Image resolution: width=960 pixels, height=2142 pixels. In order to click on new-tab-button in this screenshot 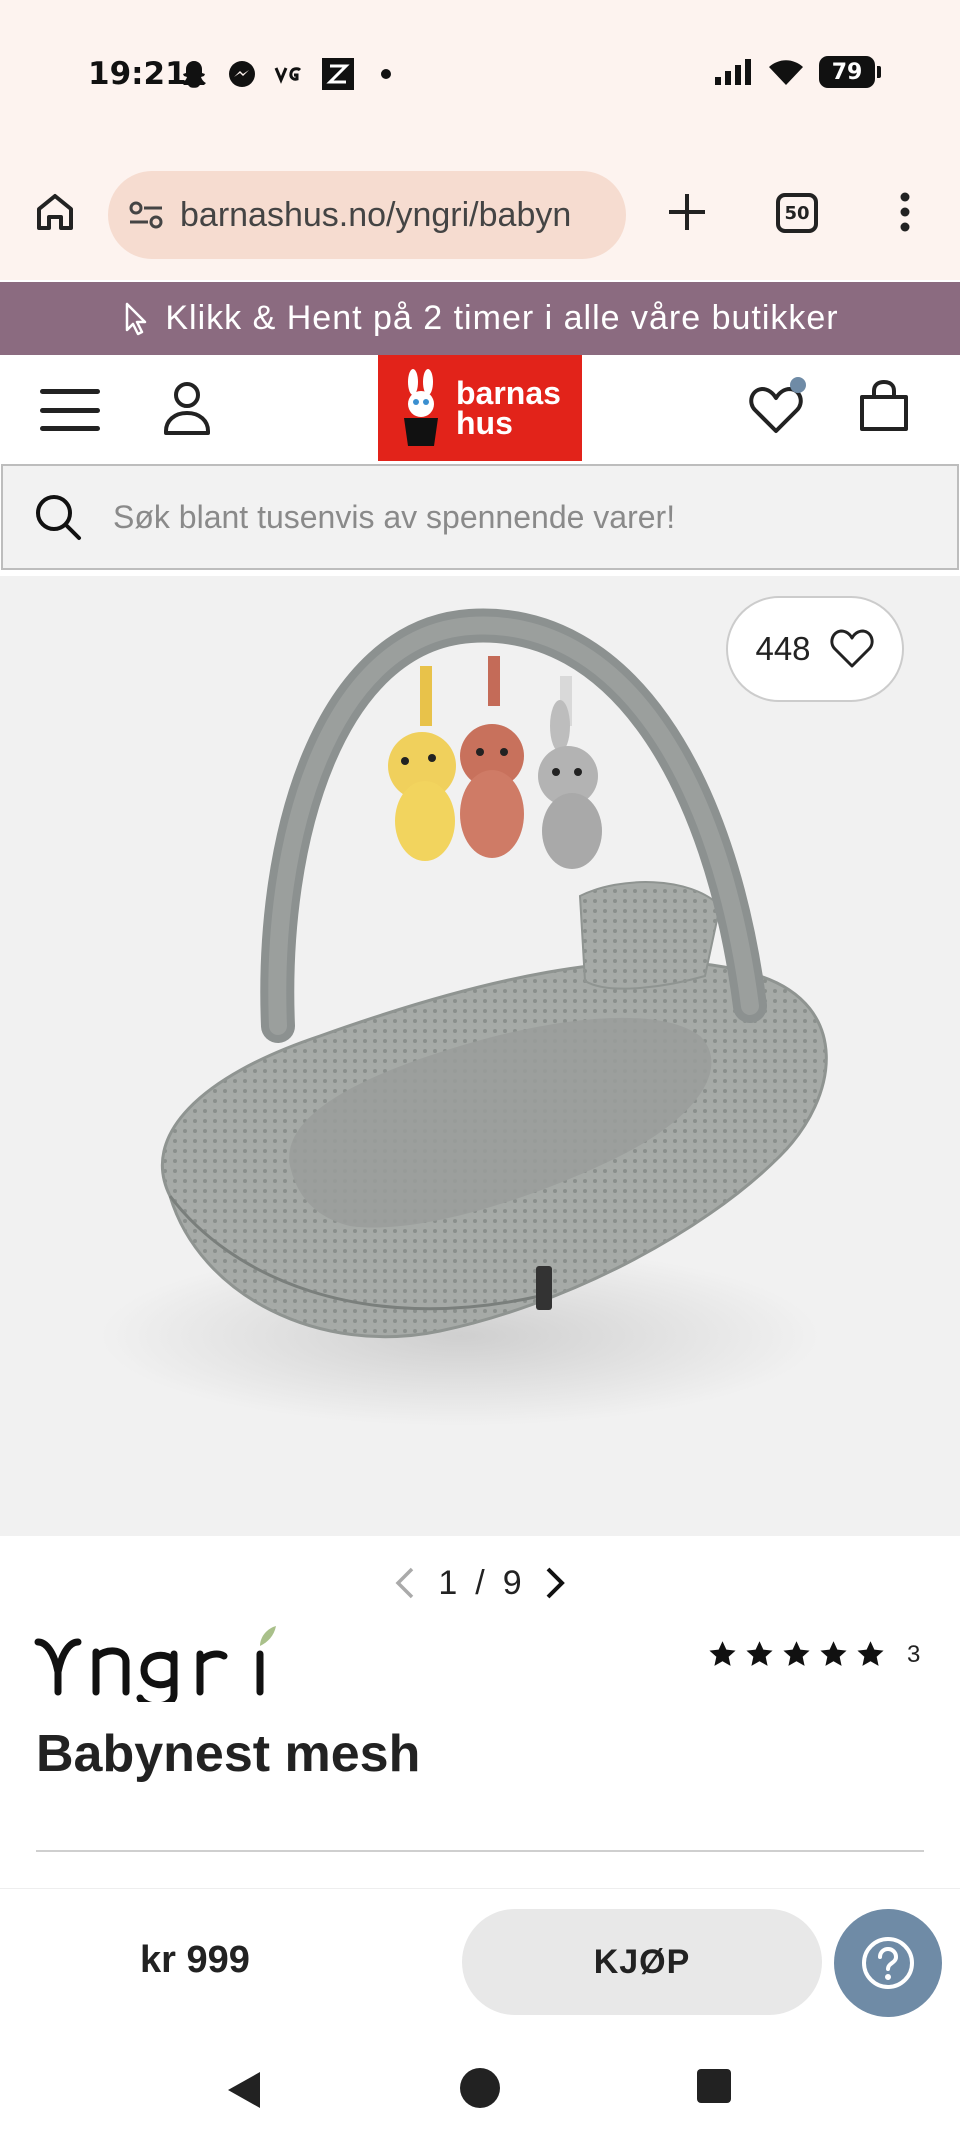, I will do `click(687, 212)`.